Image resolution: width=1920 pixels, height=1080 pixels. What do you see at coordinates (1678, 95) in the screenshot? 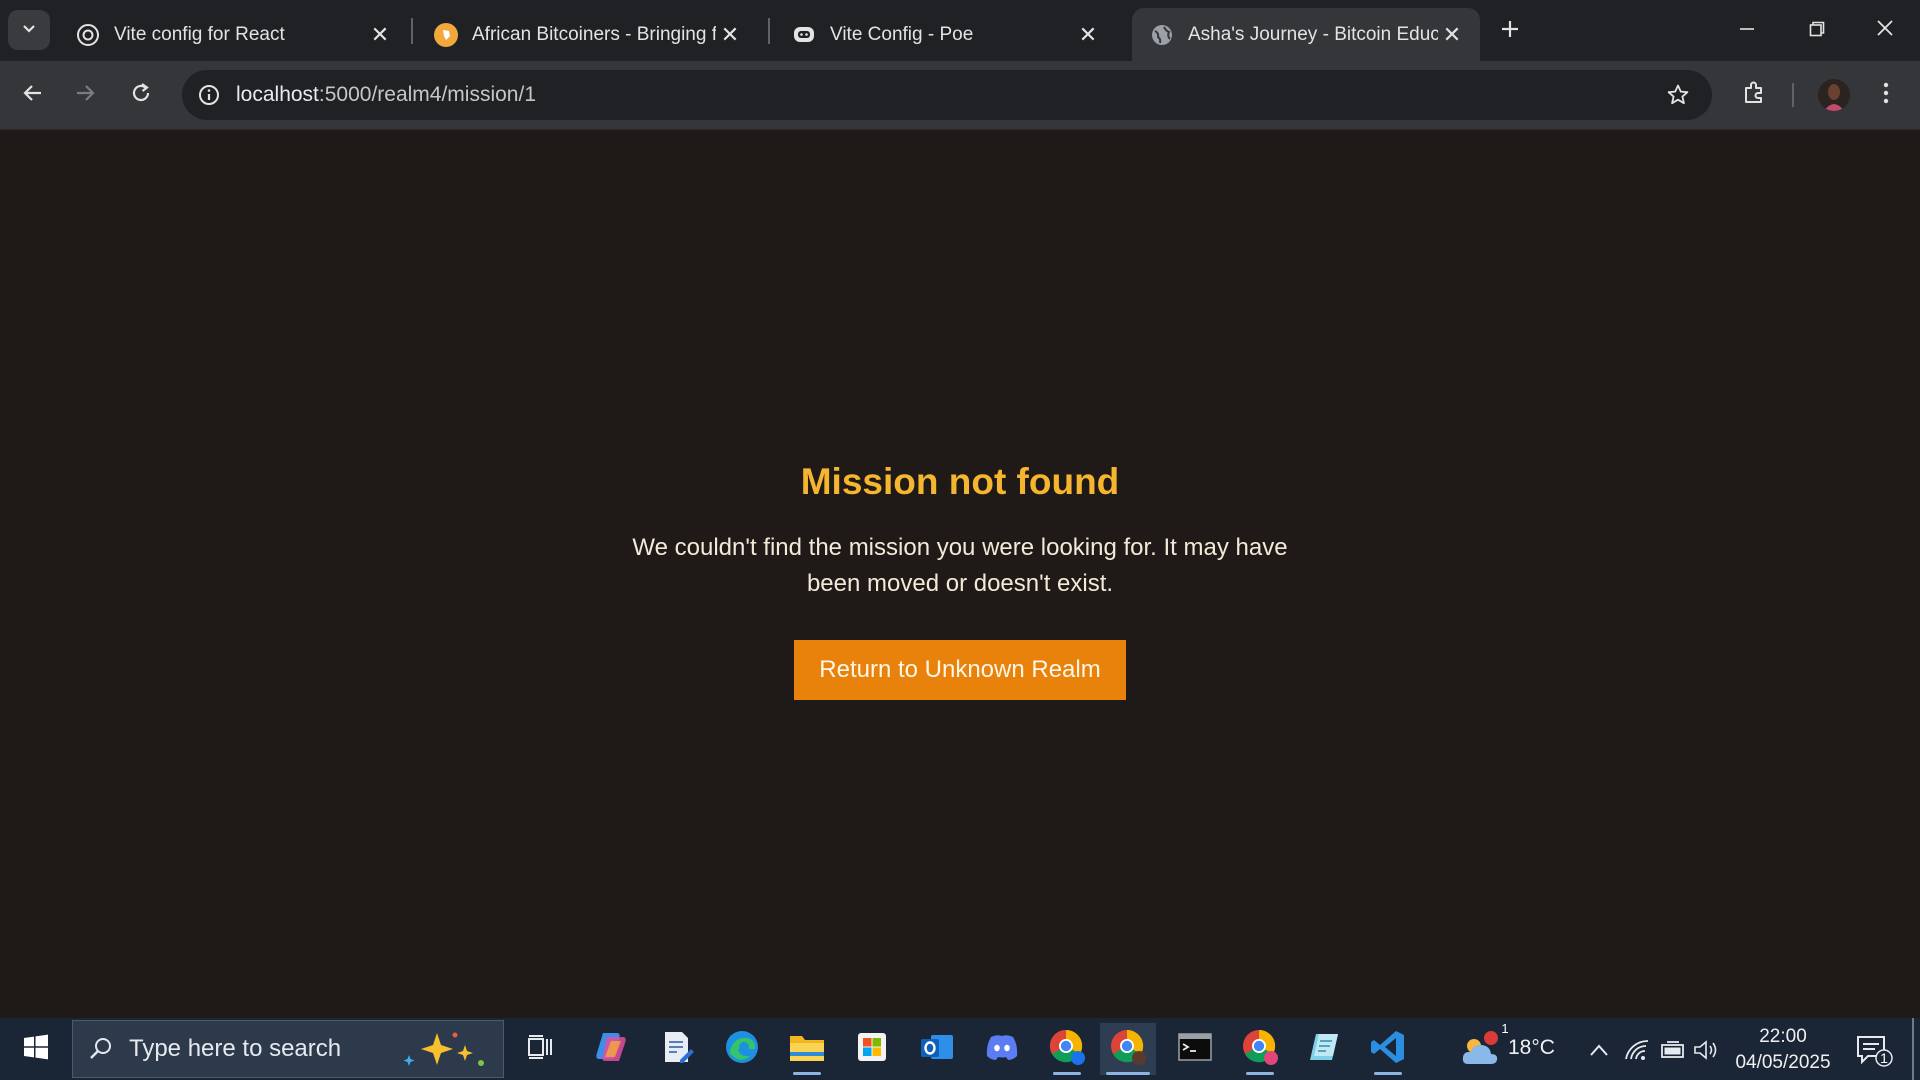
I see `bookmark-star-icon` at bounding box center [1678, 95].